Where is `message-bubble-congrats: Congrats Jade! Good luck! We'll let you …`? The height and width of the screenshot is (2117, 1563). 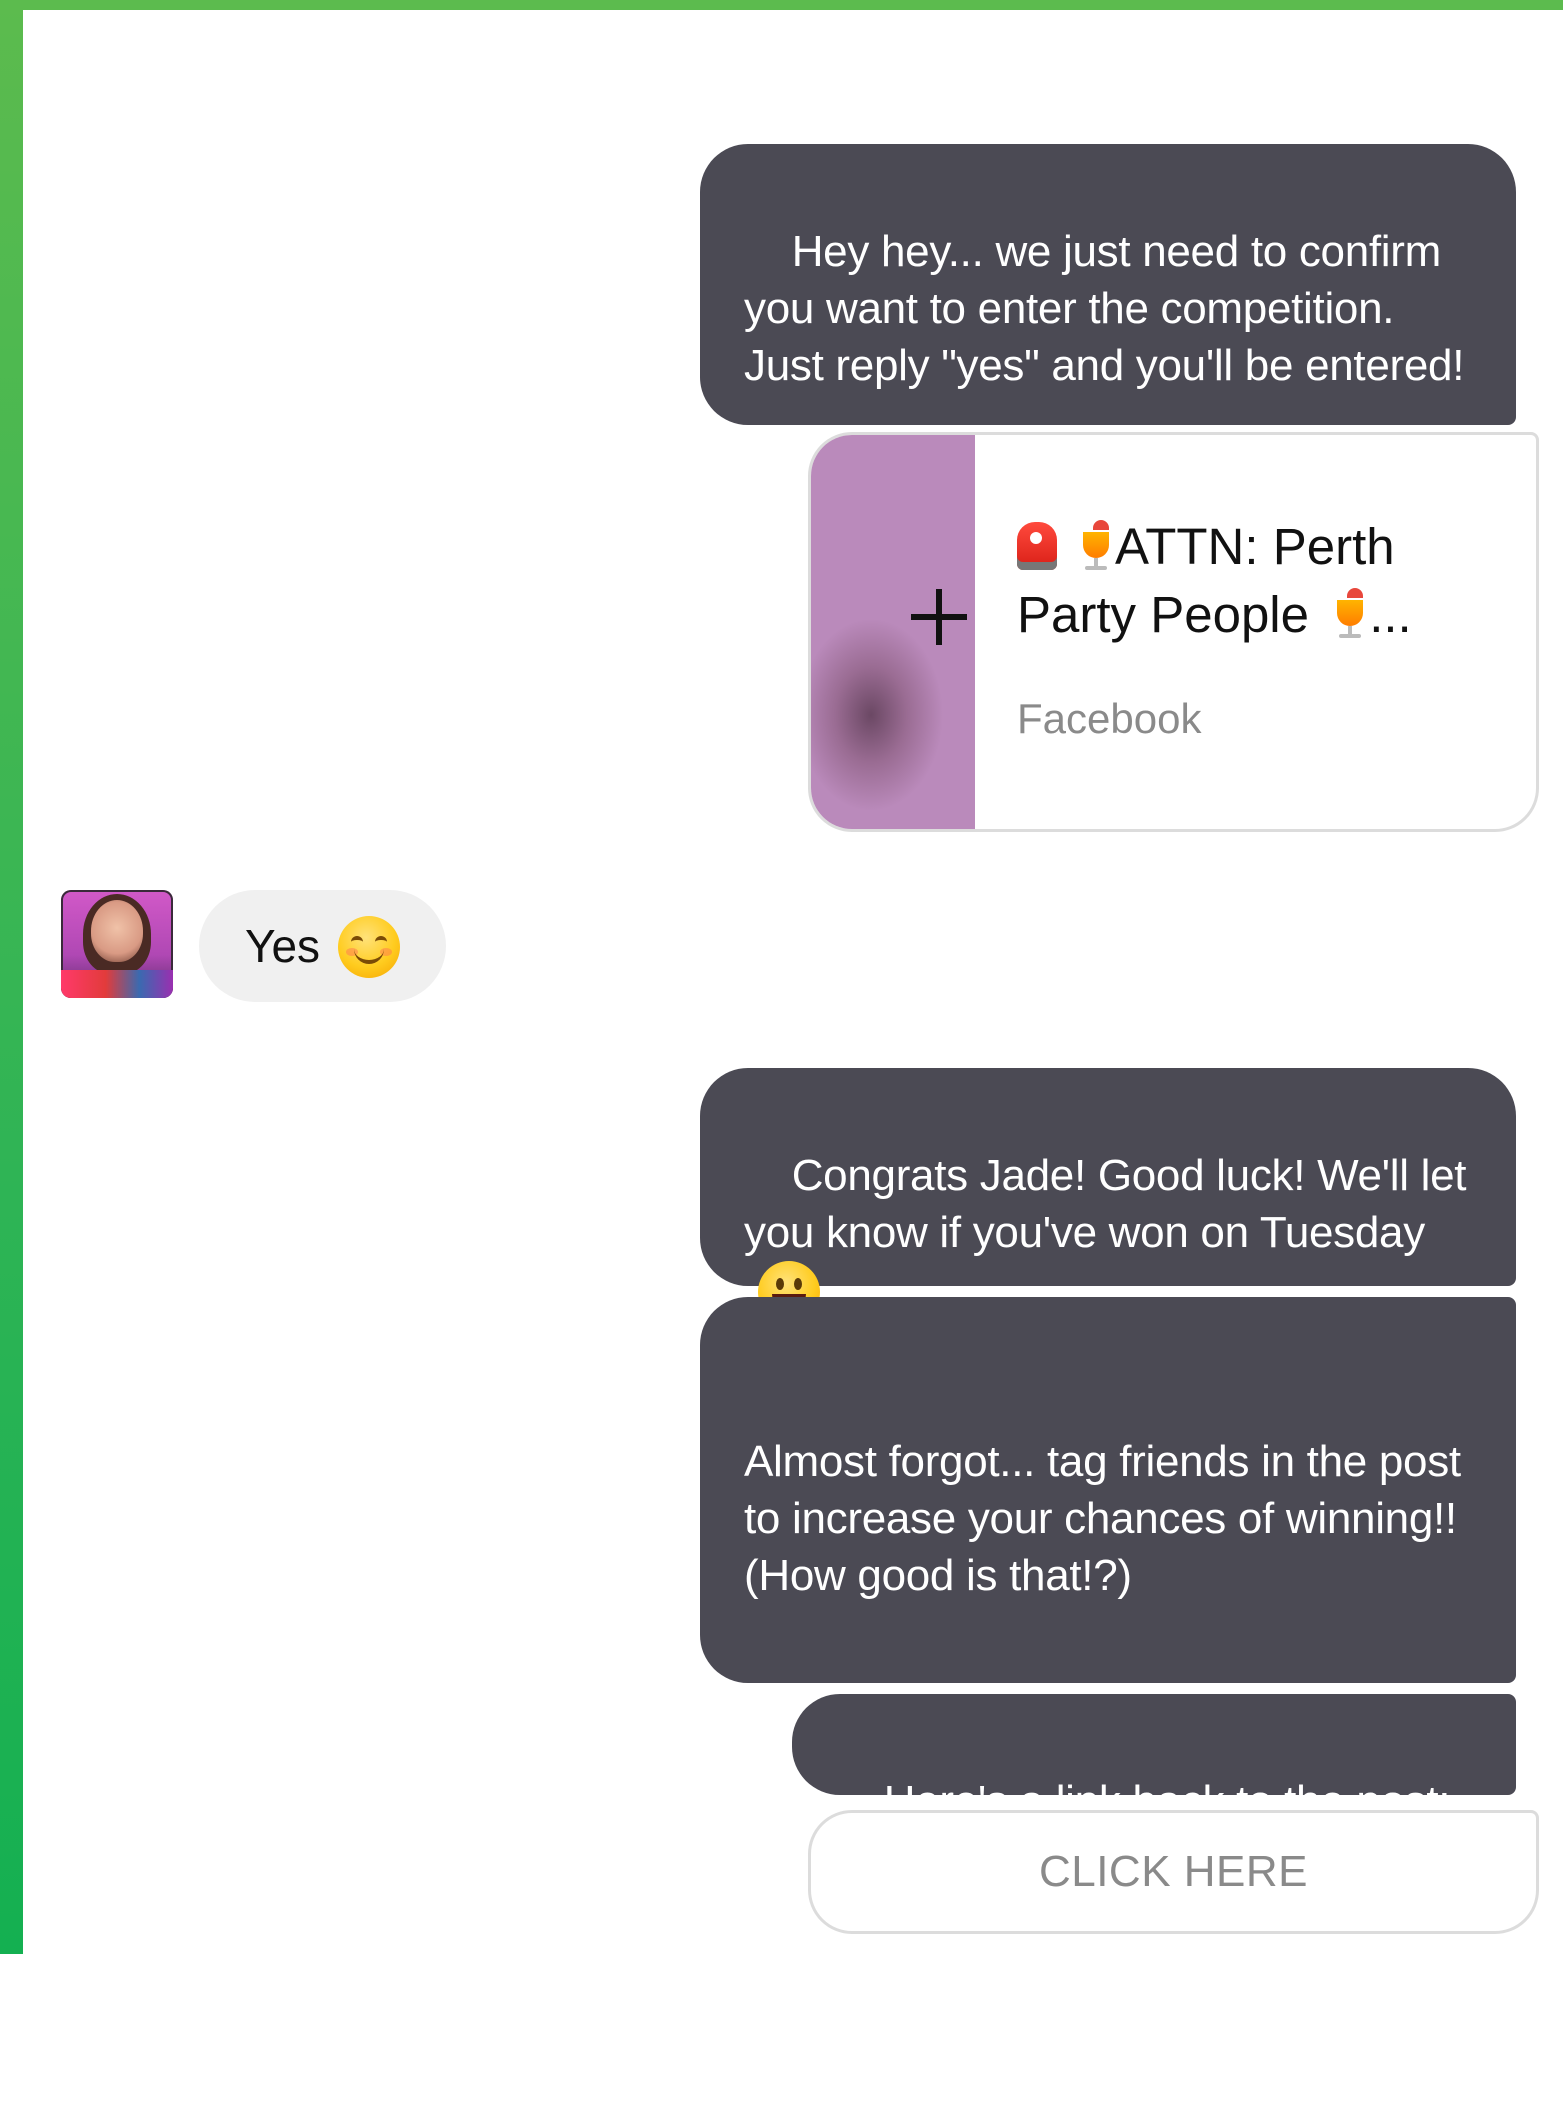 message-bubble-congrats: Congrats Jade! Good luck! We'll let you … is located at coordinates (1108, 1195).